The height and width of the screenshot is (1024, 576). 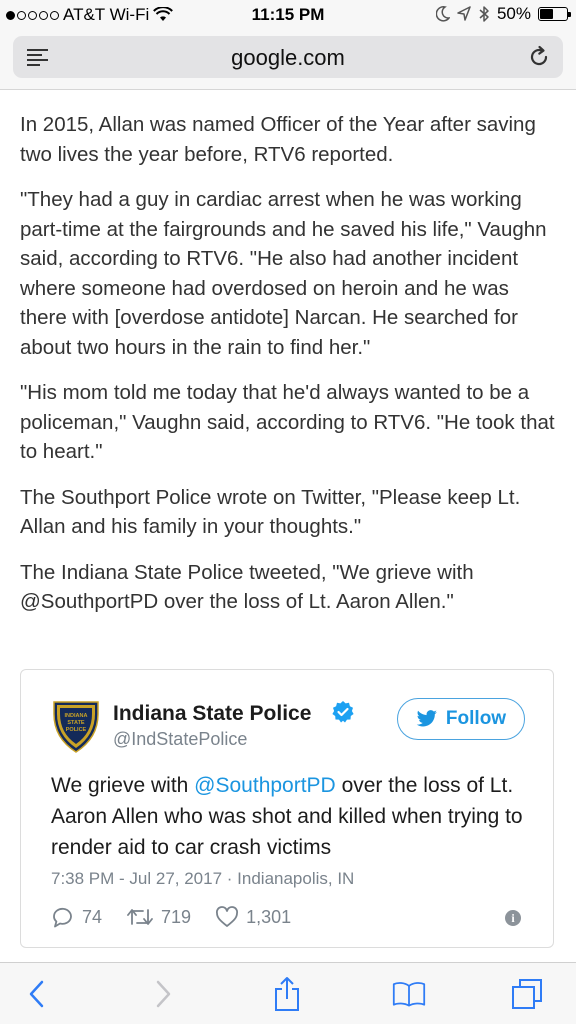 I want to click on like-action: 1,301, so click(x=253, y=917).